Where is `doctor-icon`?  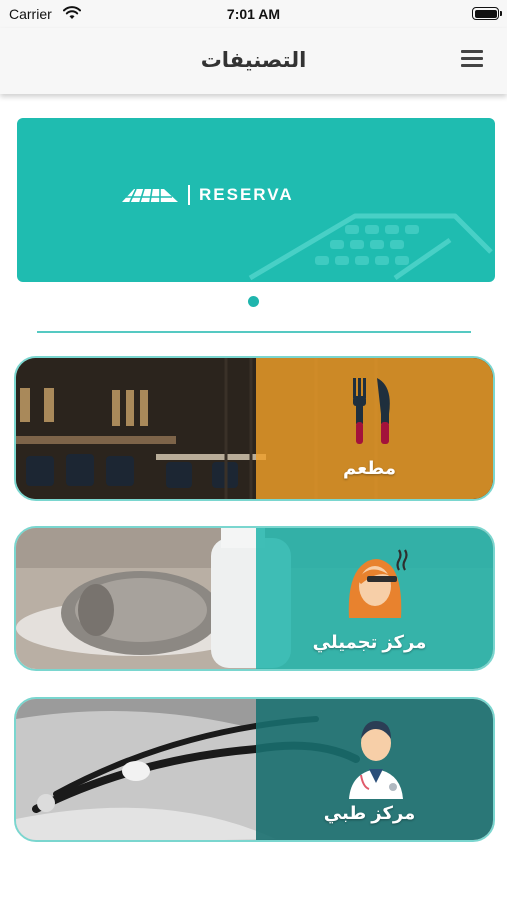 doctor-icon is located at coordinates (376, 760).